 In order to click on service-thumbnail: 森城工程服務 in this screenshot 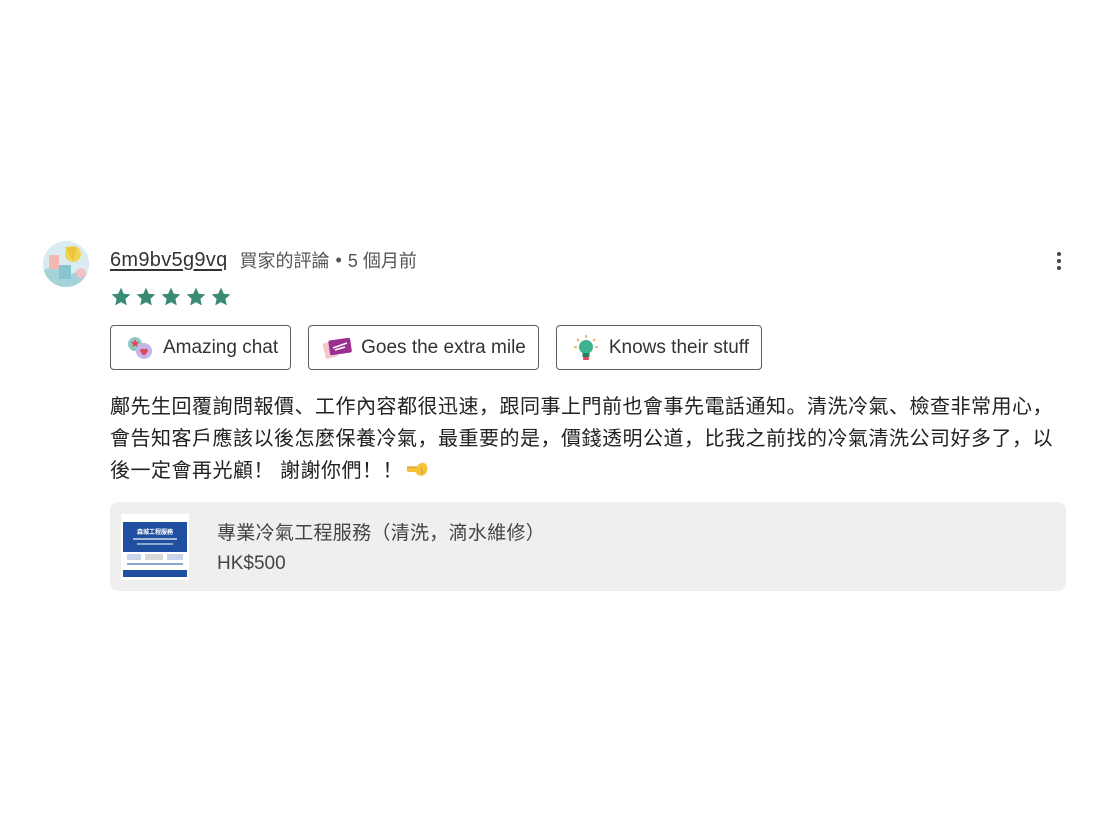, I will do `click(155, 546)`.